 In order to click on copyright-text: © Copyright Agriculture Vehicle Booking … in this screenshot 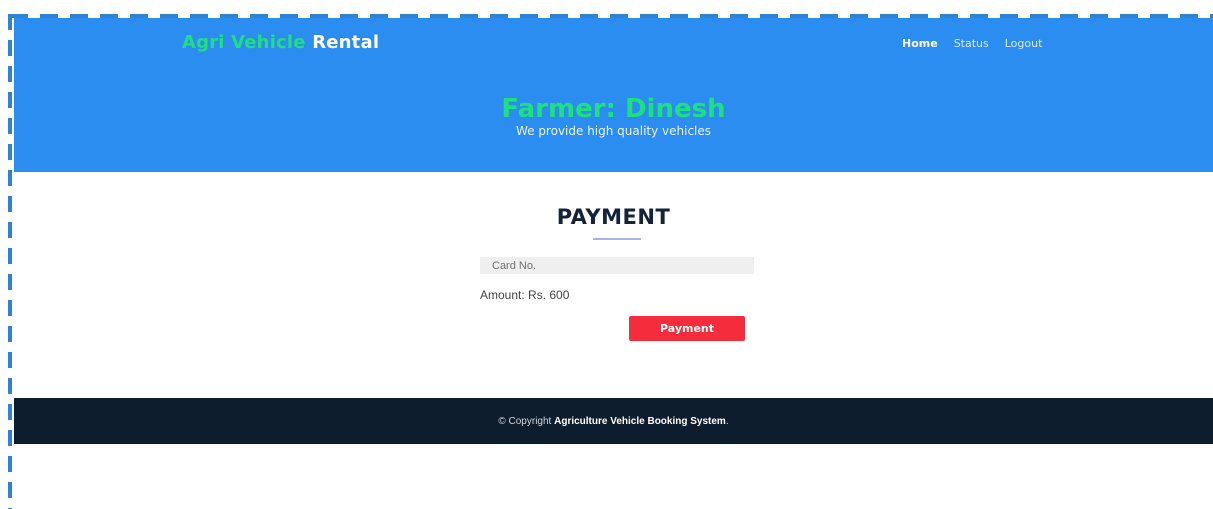, I will do `click(613, 421)`.